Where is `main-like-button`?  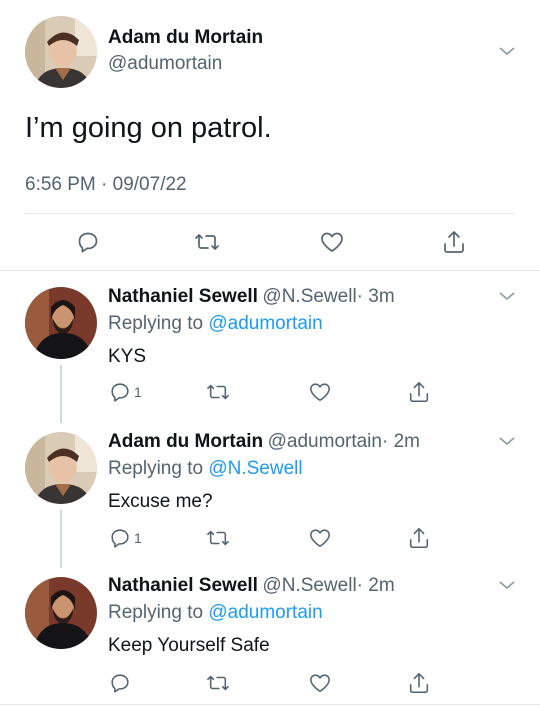
main-like-button is located at coordinates (332, 242).